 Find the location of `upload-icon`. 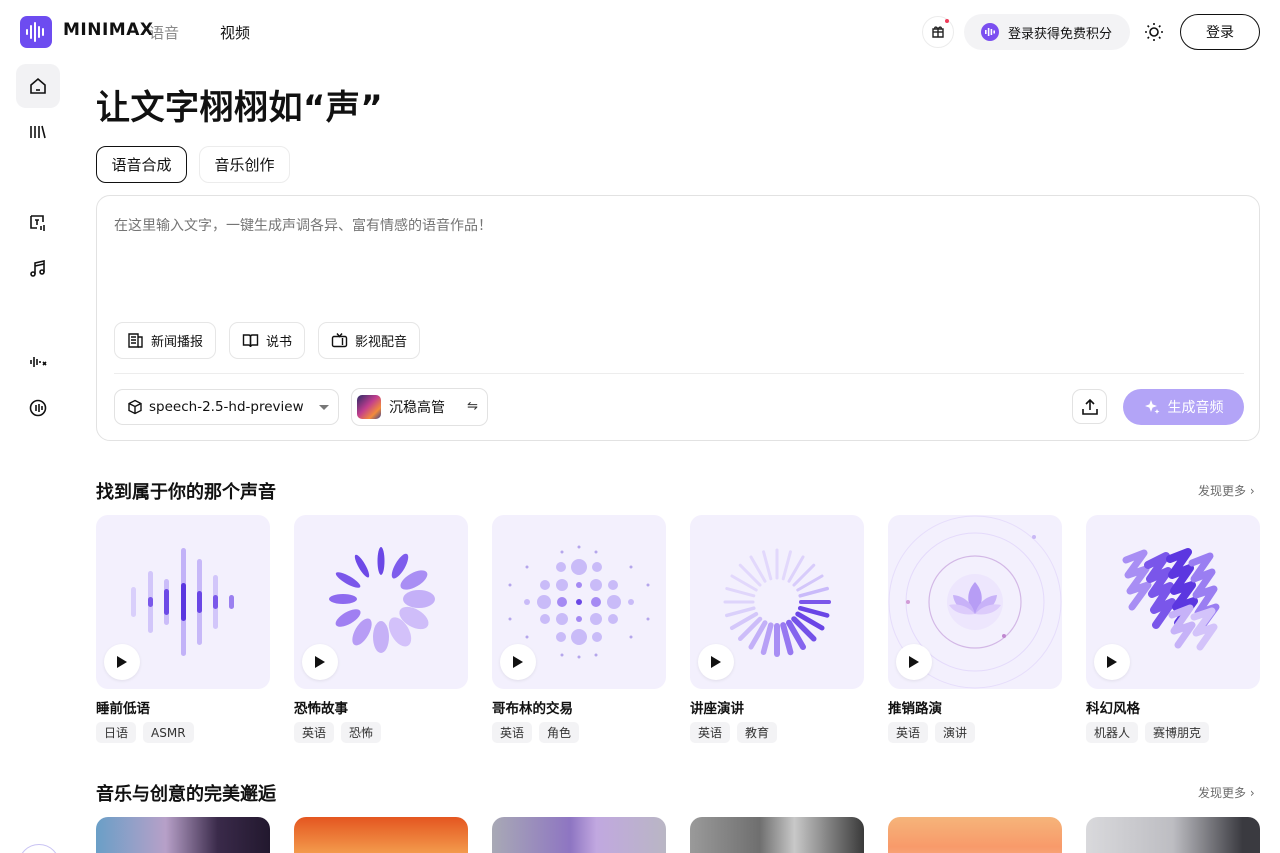

upload-icon is located at coordinates (1089, 406).